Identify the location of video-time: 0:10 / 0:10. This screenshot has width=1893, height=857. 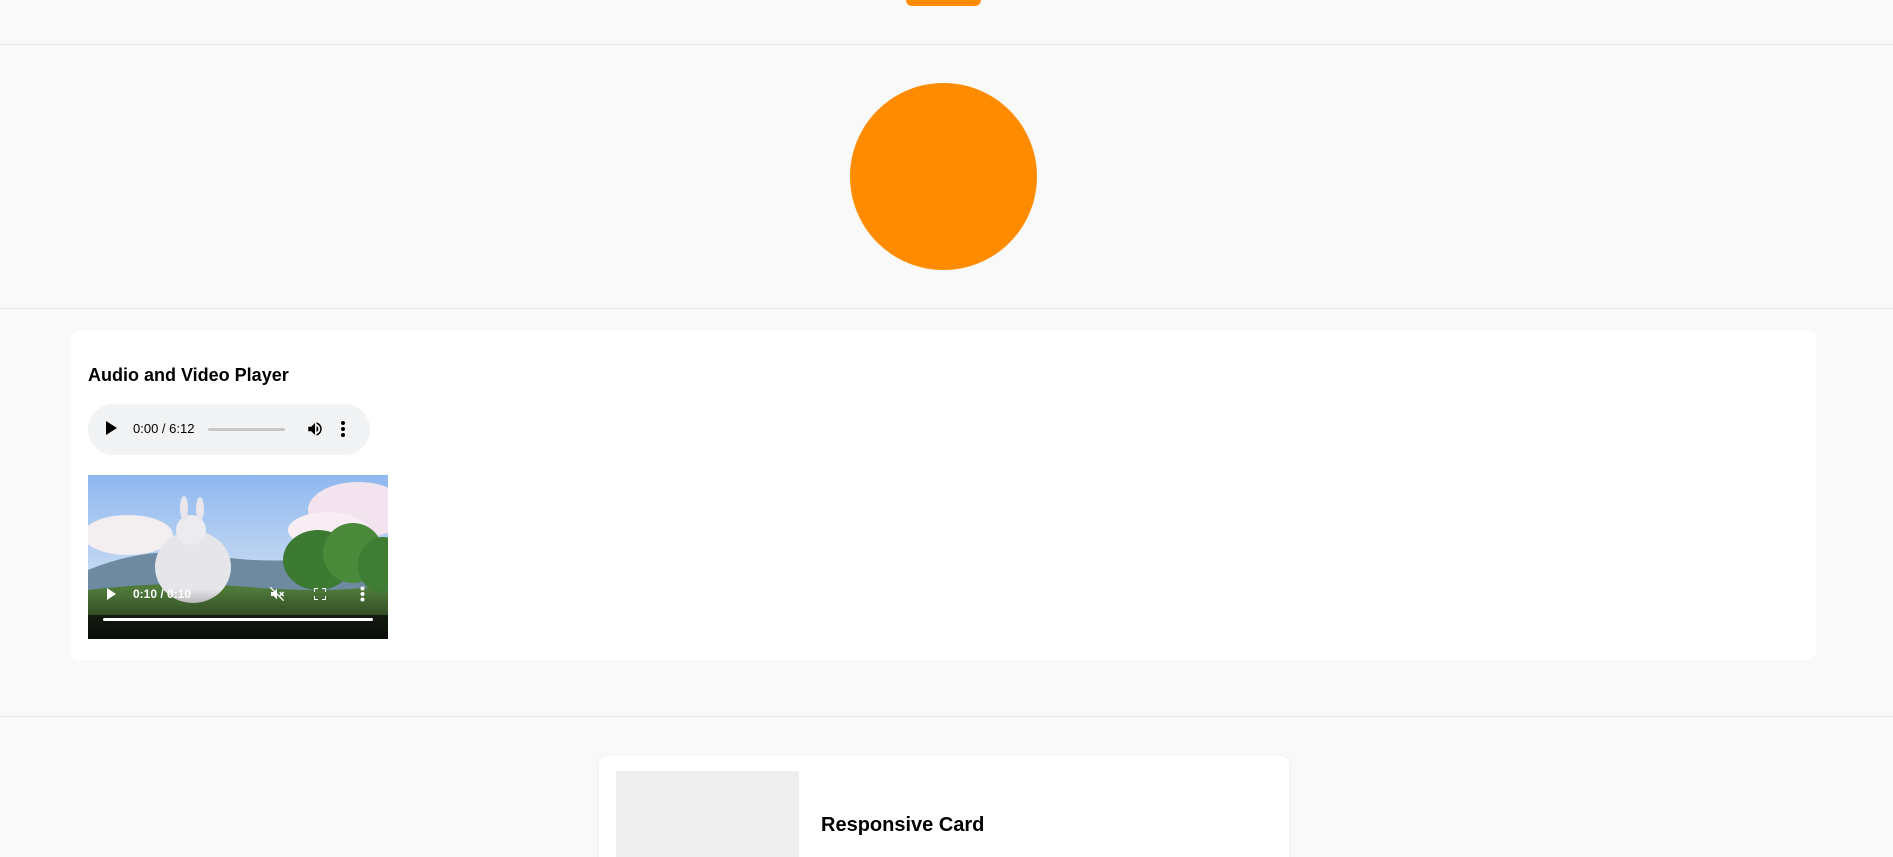
(162, 594).